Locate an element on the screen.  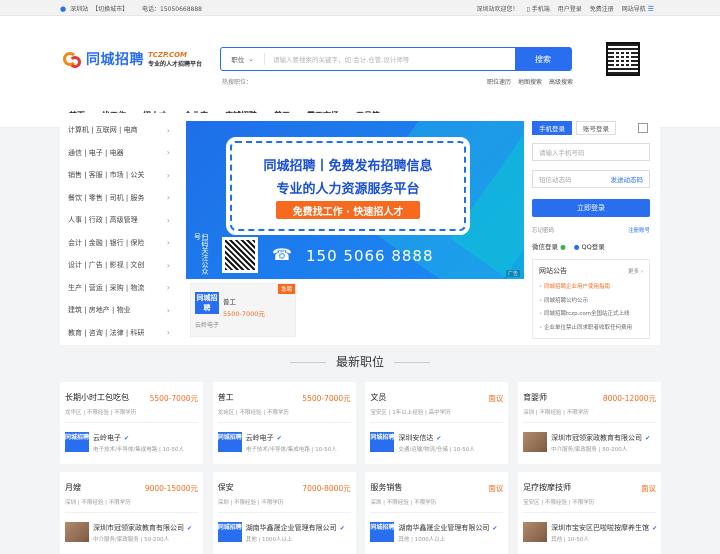
company-name-row: 深圳市宝安区巴啦啦按摩养生馆 ✔ is located at coordinates (604, 528).